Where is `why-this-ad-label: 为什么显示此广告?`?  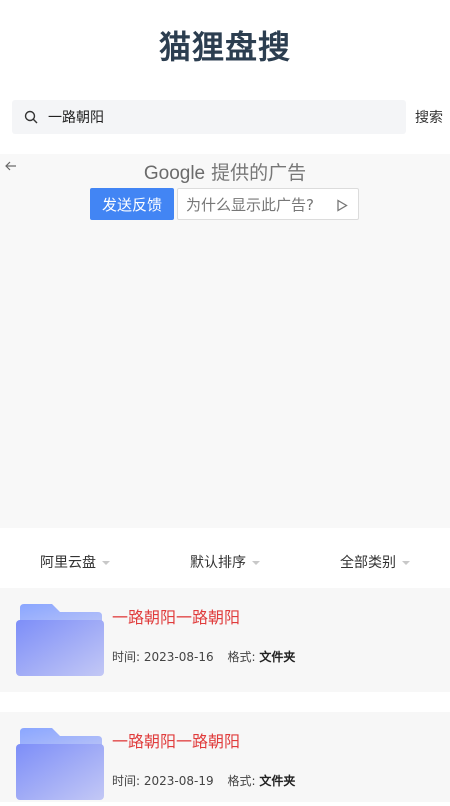
why-this-ad-label: 为什么显示此广告? is located at coordinates (250, 204).